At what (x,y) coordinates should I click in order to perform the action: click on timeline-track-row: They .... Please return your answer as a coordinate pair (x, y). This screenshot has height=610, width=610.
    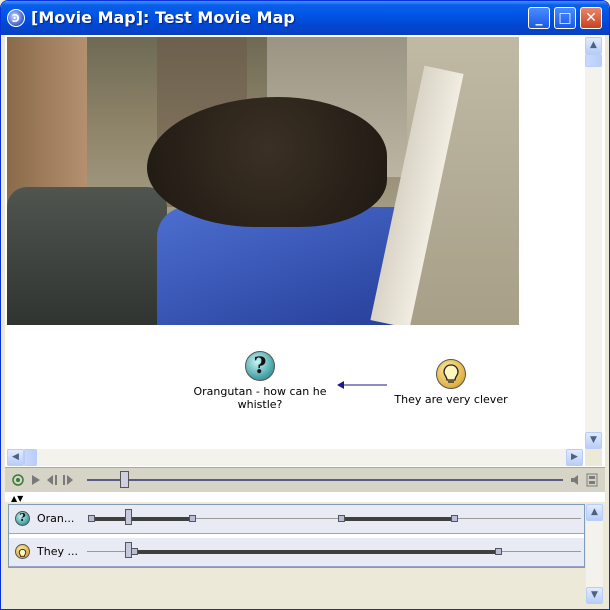
    Looking at the image, I should click on (296, 552).